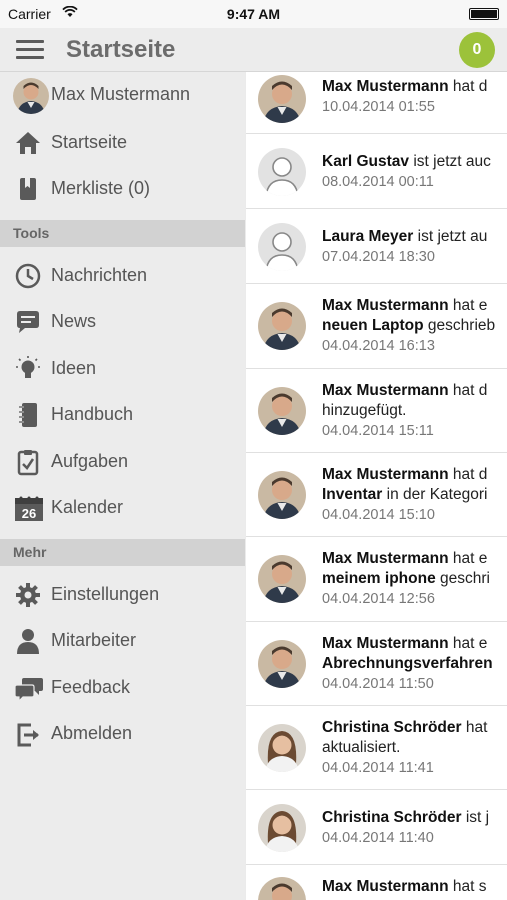 This screenshot has width=507, height=900. I want to click on sidebar-item-label: Feedback, so click(91, 687).